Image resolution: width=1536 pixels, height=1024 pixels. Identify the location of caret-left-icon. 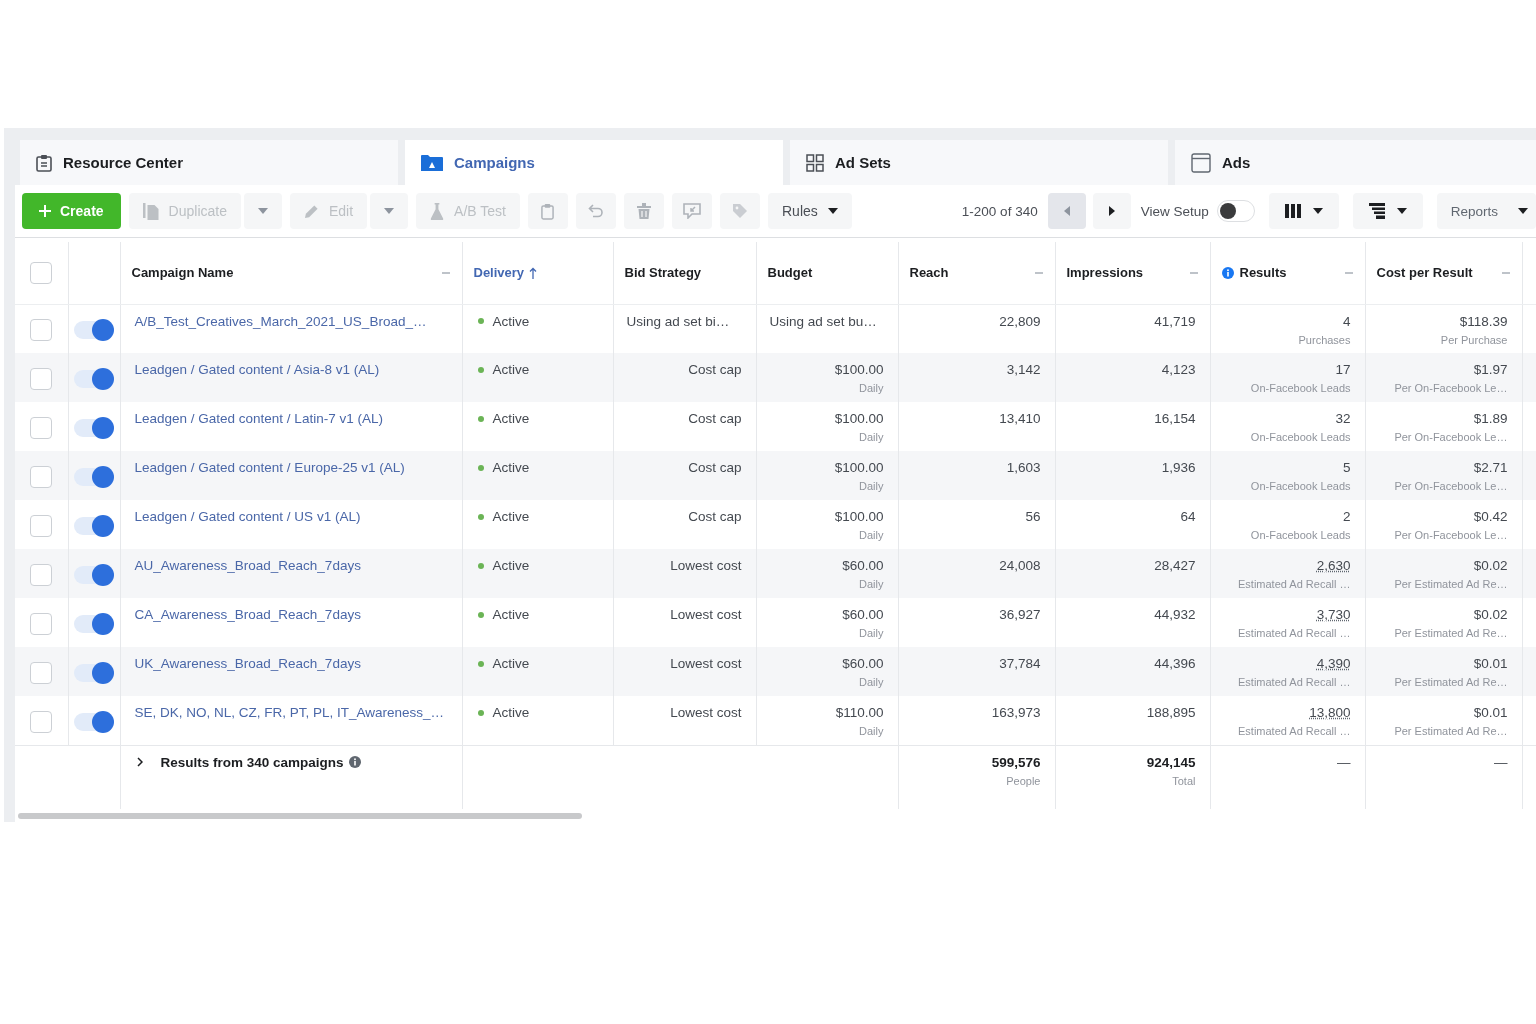
(1066, 211).